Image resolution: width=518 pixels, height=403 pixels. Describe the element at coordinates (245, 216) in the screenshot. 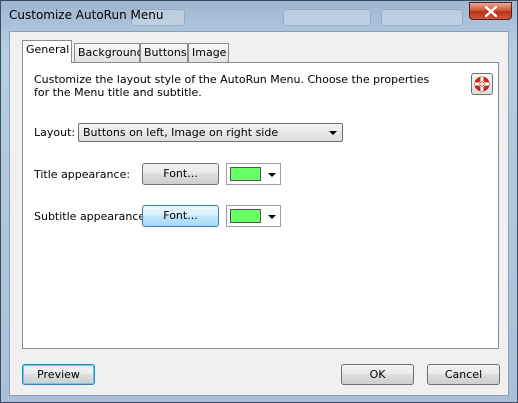

I see `subtitle-color-swatch` at that location.